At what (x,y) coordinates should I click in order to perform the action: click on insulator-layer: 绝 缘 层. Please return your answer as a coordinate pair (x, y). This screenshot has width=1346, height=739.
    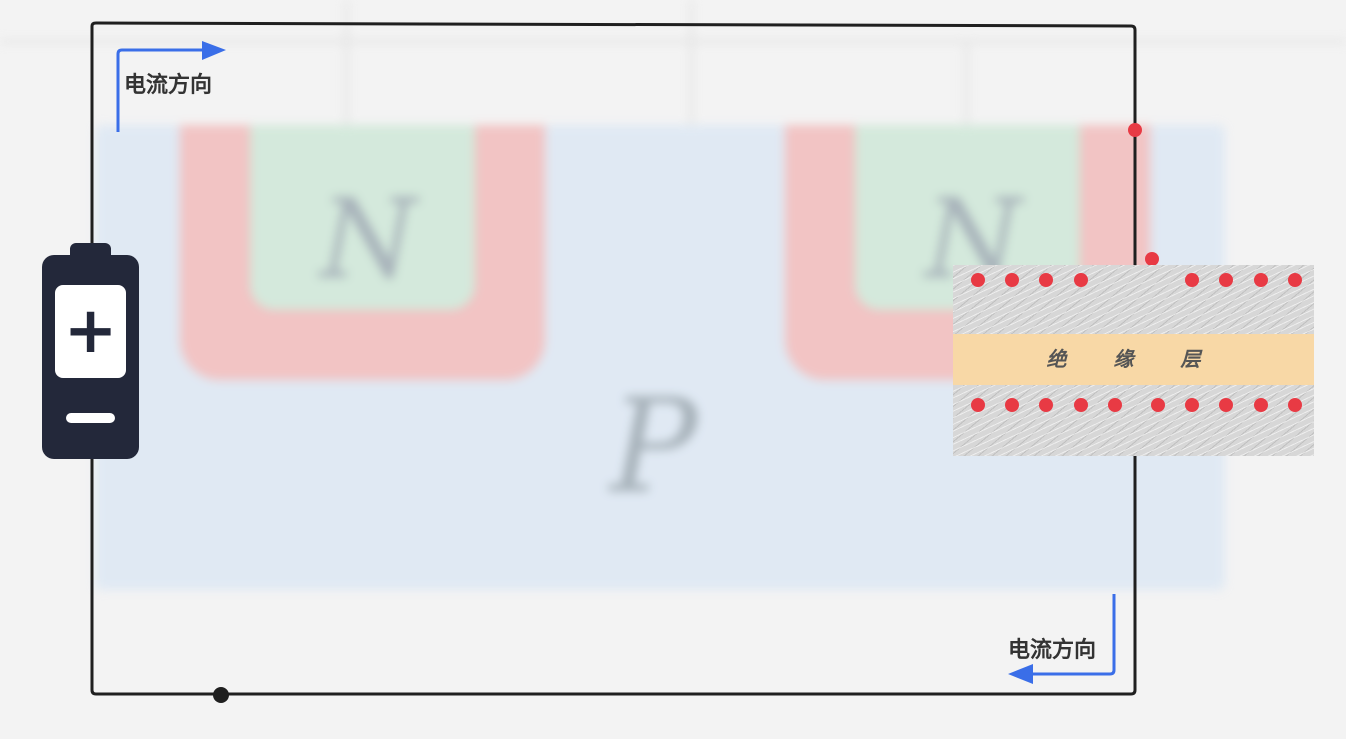
    Looking at the image, I should click on (1133, 359).